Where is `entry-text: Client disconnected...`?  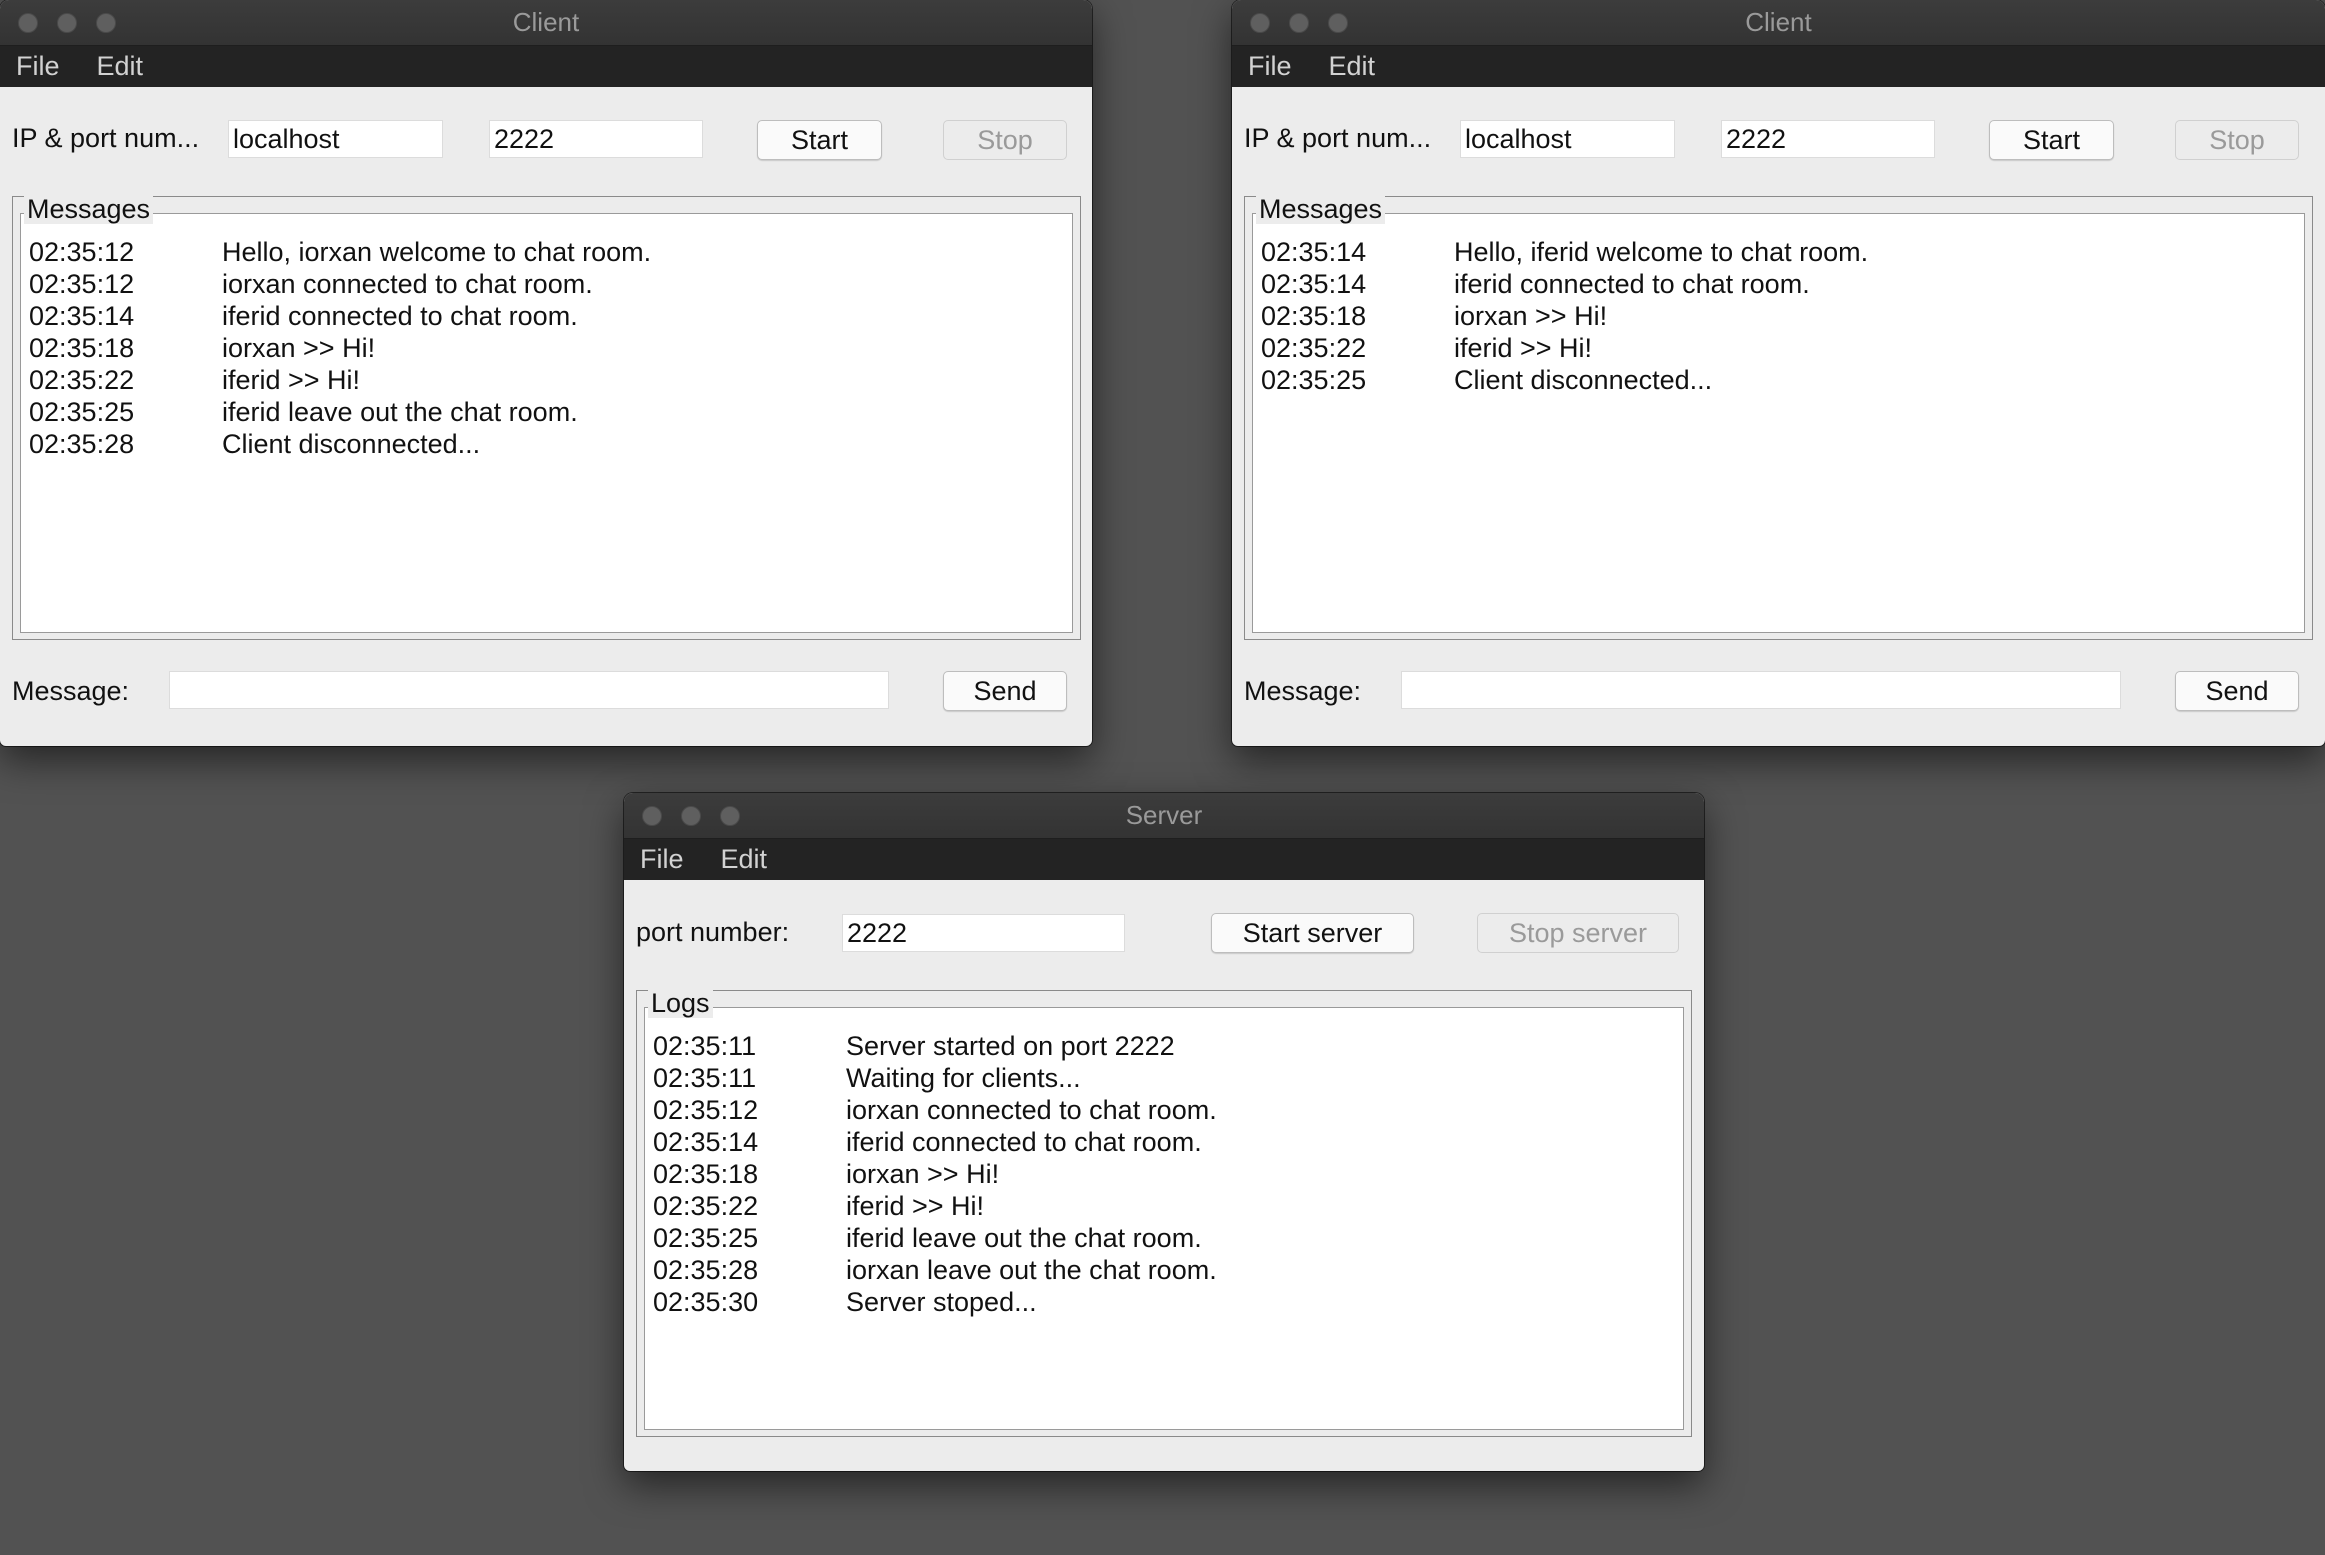
entry-text: Client disconnected... is located at coordinates (351, 444).